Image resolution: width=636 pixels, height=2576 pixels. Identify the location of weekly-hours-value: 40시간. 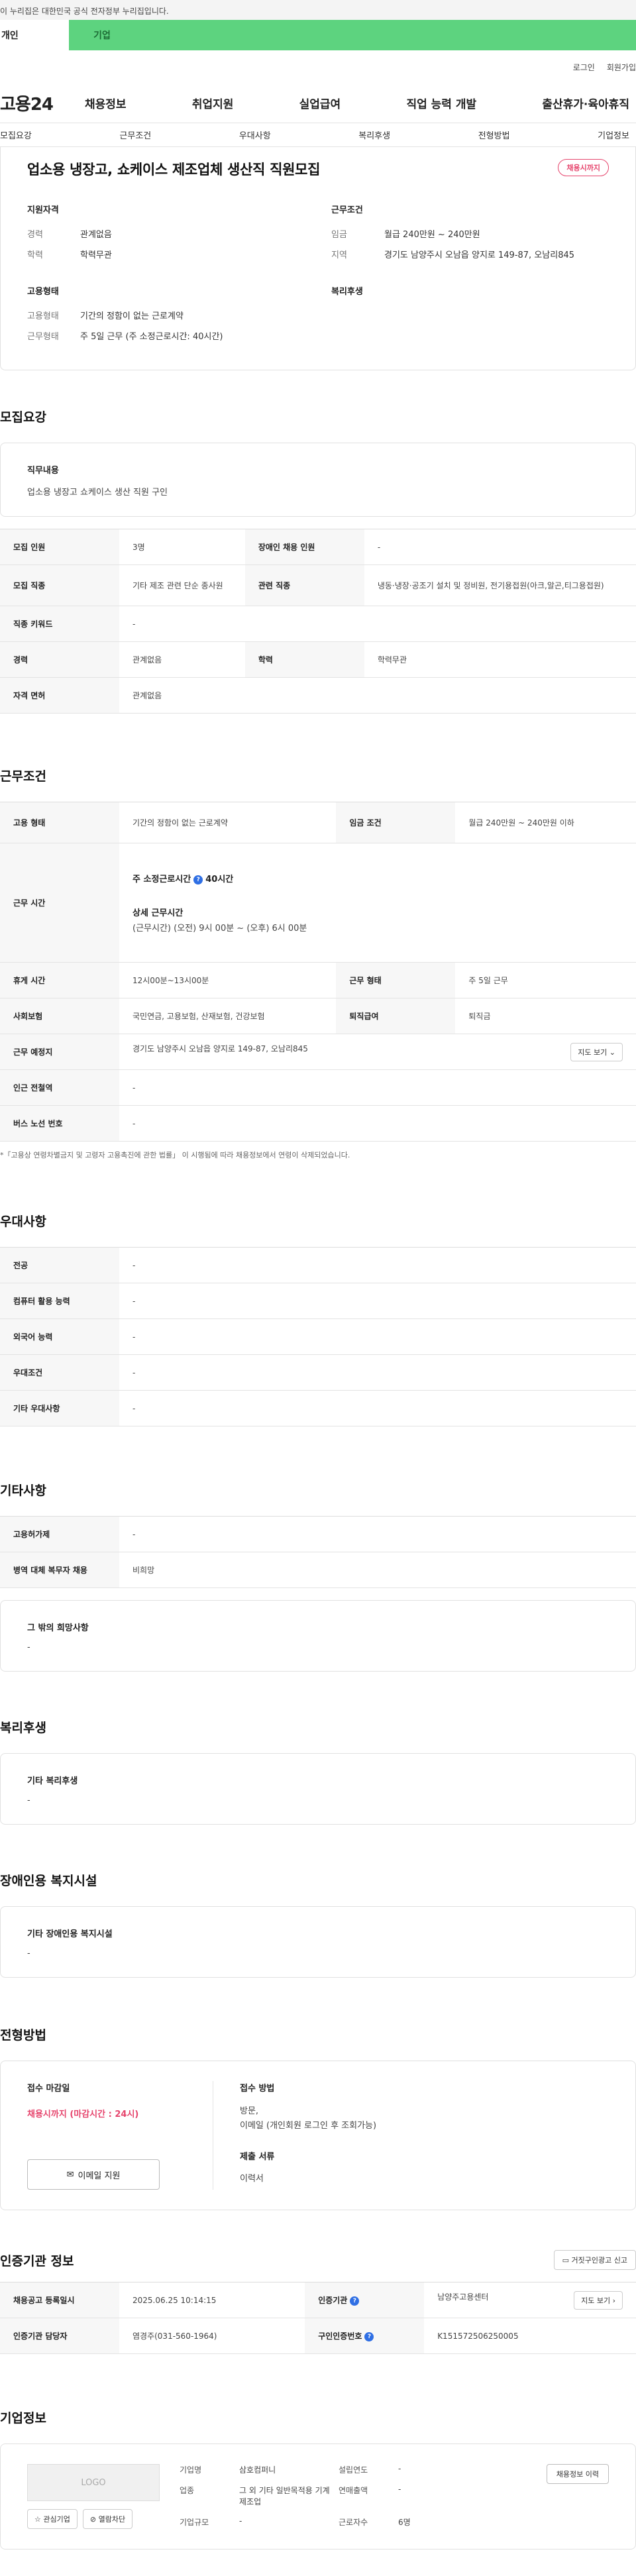
(219, 880).